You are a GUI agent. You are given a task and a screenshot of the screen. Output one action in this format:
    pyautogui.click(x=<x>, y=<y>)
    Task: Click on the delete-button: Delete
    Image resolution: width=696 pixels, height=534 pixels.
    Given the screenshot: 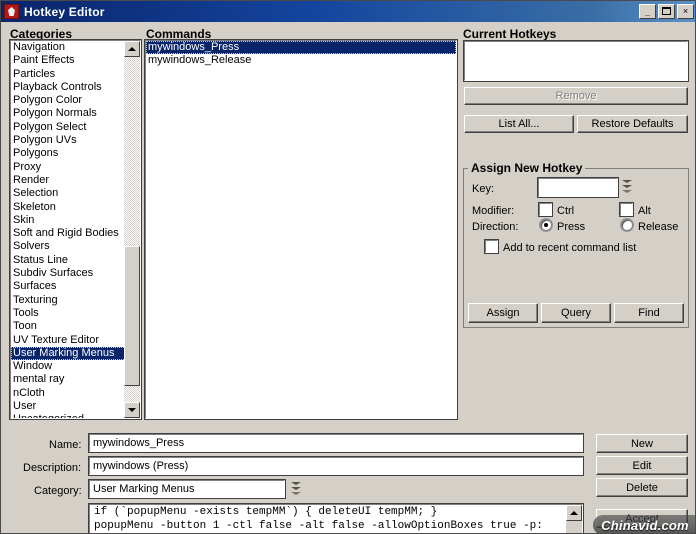 What is the action you would take?
    pyautogui.click(x=642, y=487)
    